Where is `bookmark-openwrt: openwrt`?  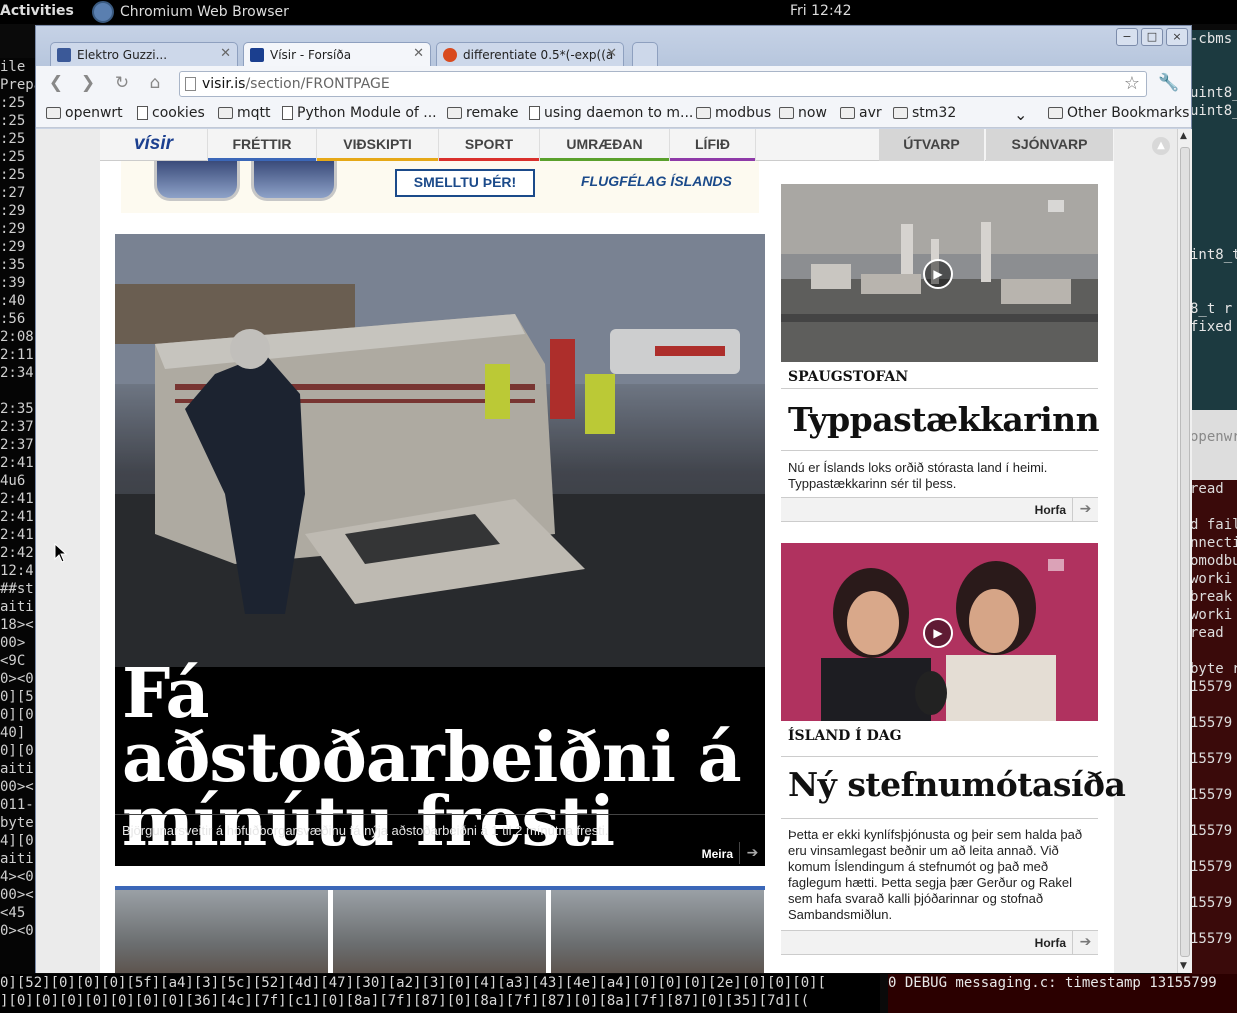 bookmark-openwrt: openwrt is located at coordinates (84, 113).